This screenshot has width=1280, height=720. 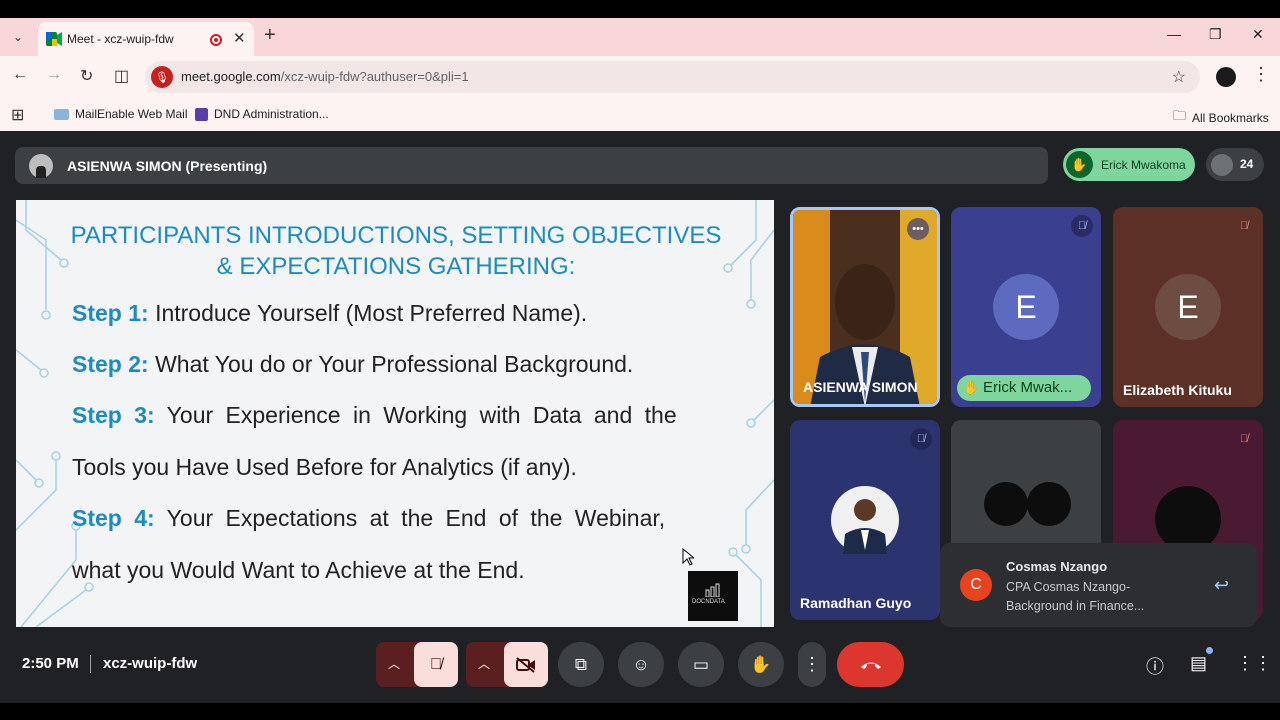 I want to click on bookmark-mailenable: MailEnable Web Mail, so click(x=121, y=114).